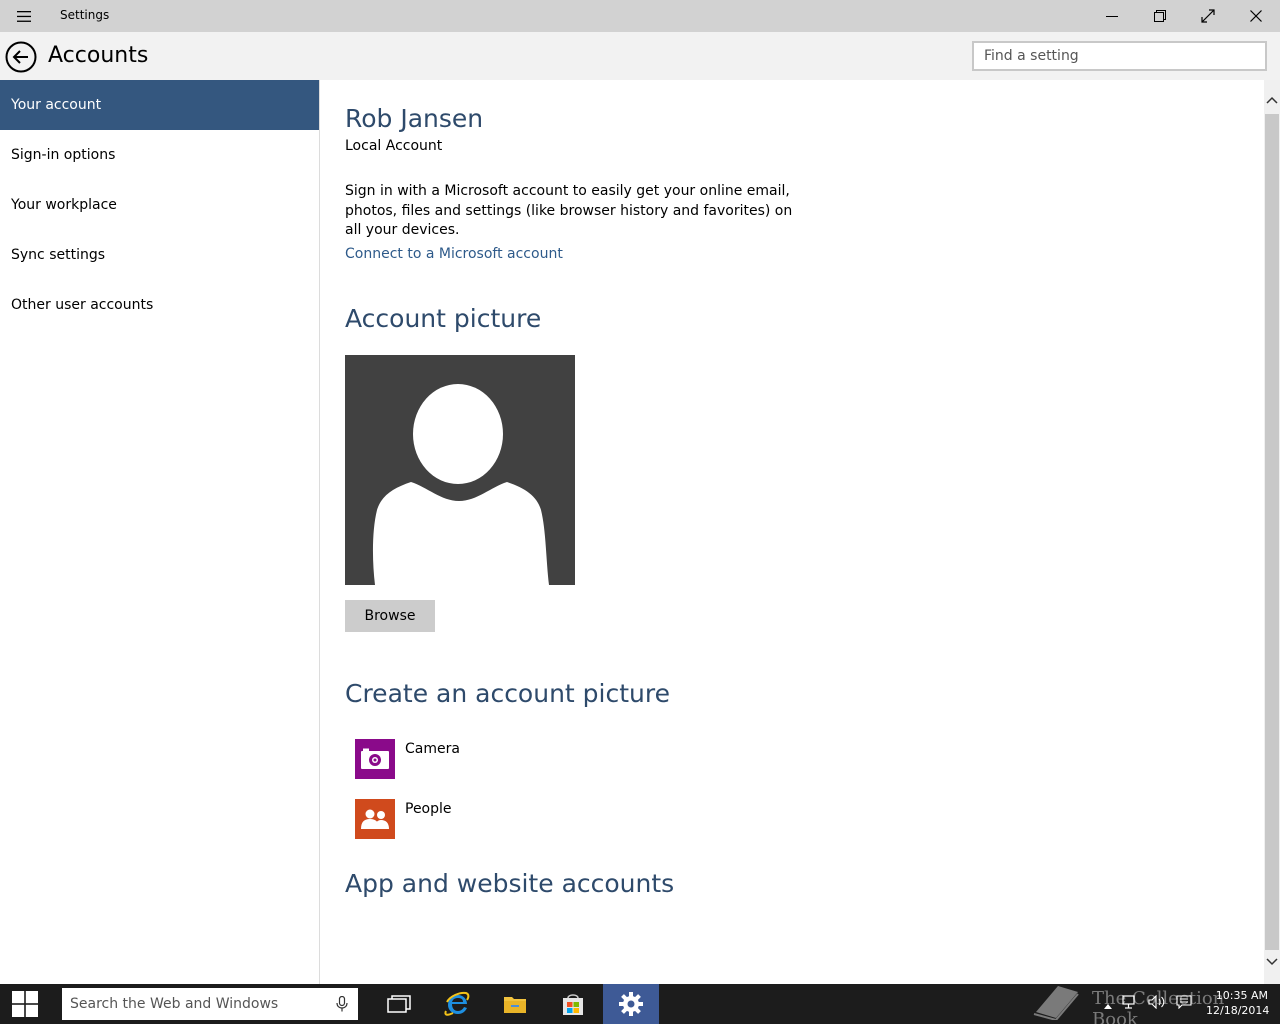 This screenshot has width=1280, height=1024. What do you see at coordinates (82, 305) in the screenshot?
I see `sidebar-item-label: Other user accounts` at bounding box center [82, 305].